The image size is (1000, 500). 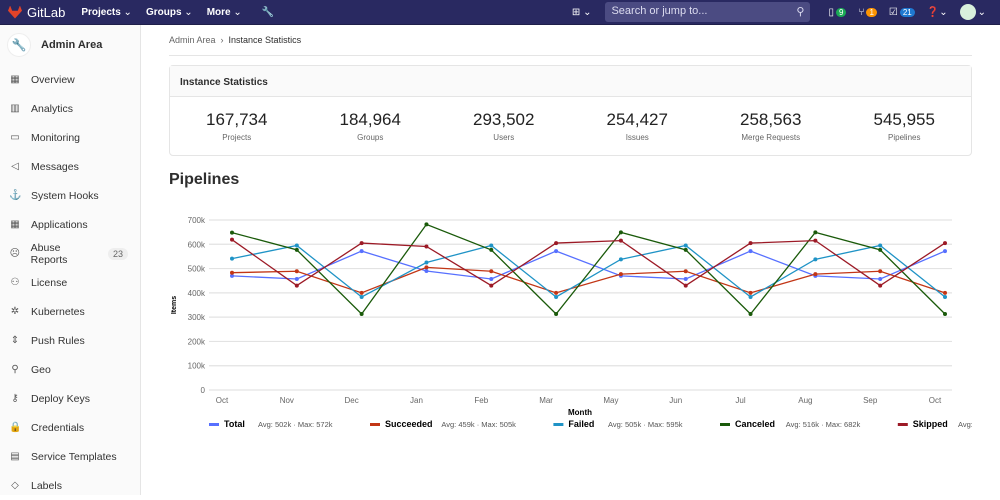 I want to click on legend-item-skipped: Skipped Avg: 548k · Max: 619k, so click(x=934, y=424).